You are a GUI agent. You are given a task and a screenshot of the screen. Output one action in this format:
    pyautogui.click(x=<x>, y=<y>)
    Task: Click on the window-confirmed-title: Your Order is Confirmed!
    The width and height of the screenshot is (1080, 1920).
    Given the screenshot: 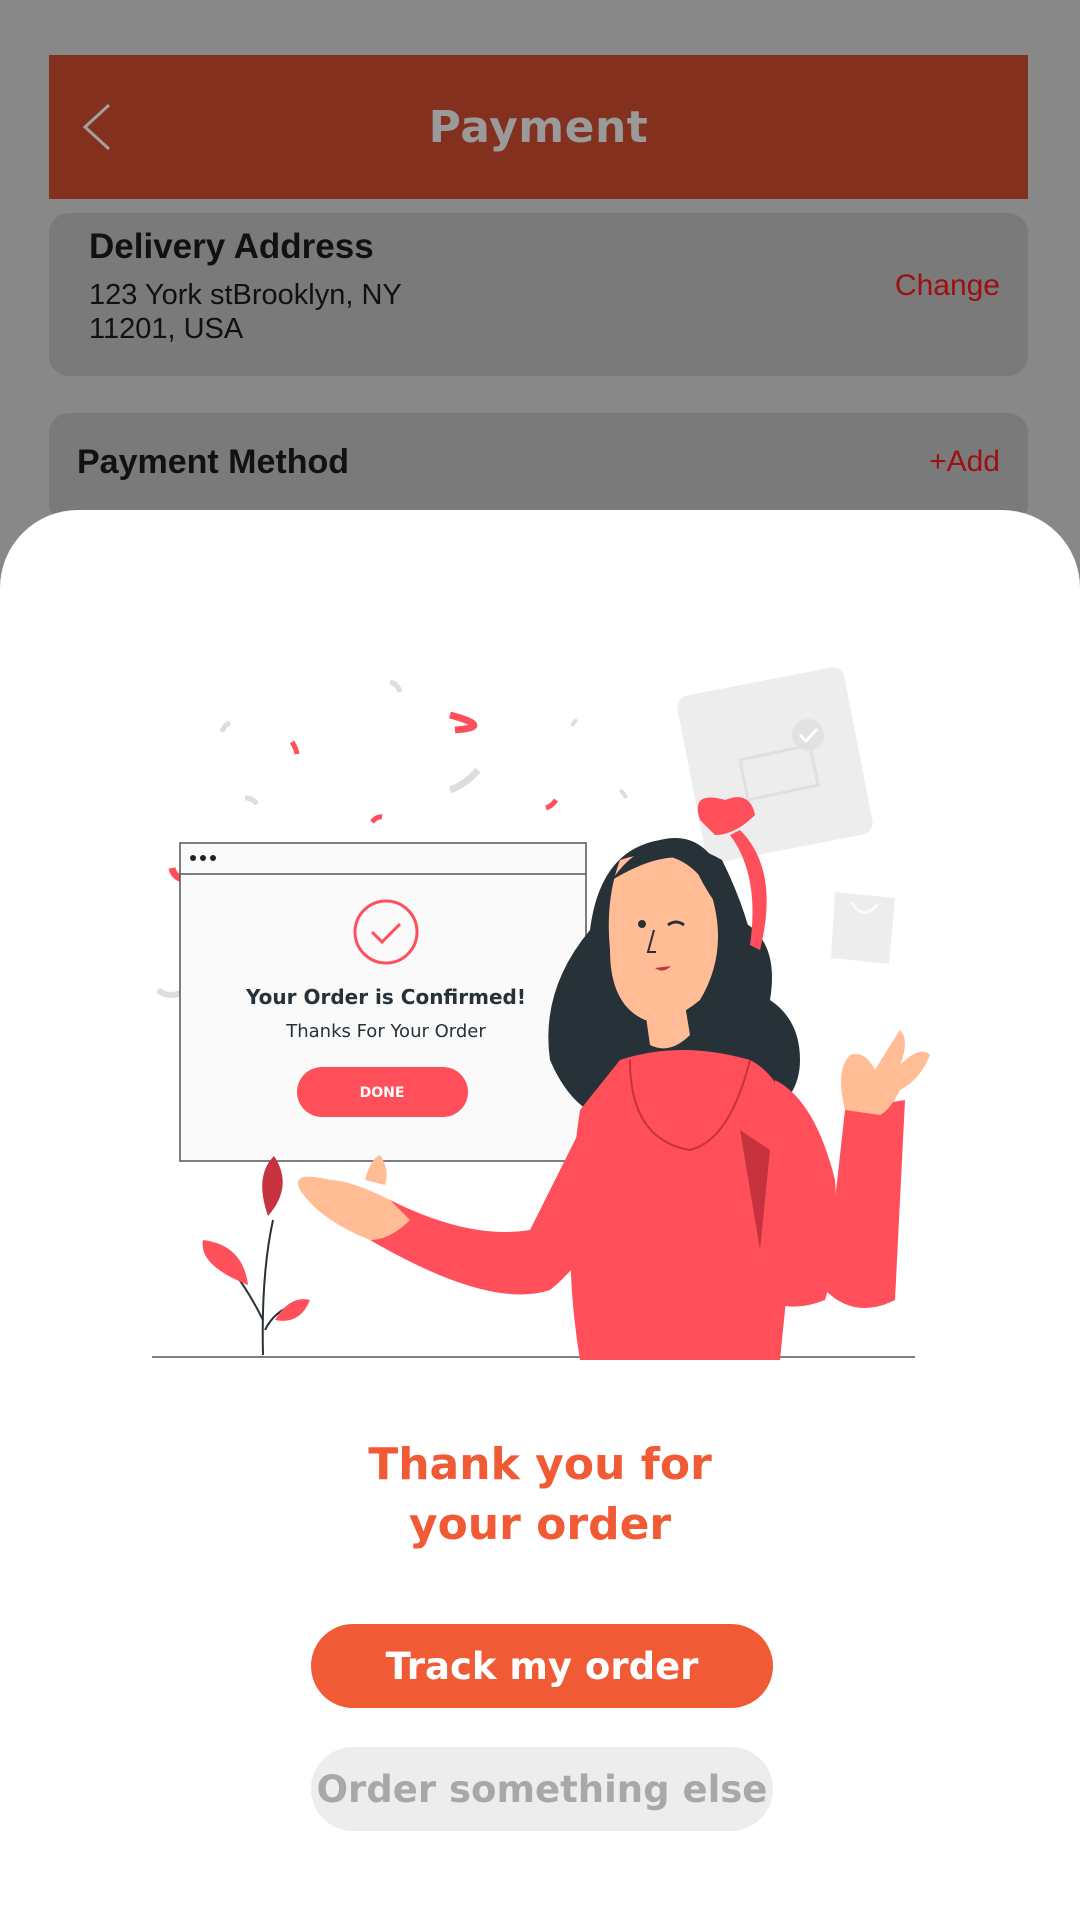 What is the action you would take?
    pyautogui.click(x=385, y=997)
    